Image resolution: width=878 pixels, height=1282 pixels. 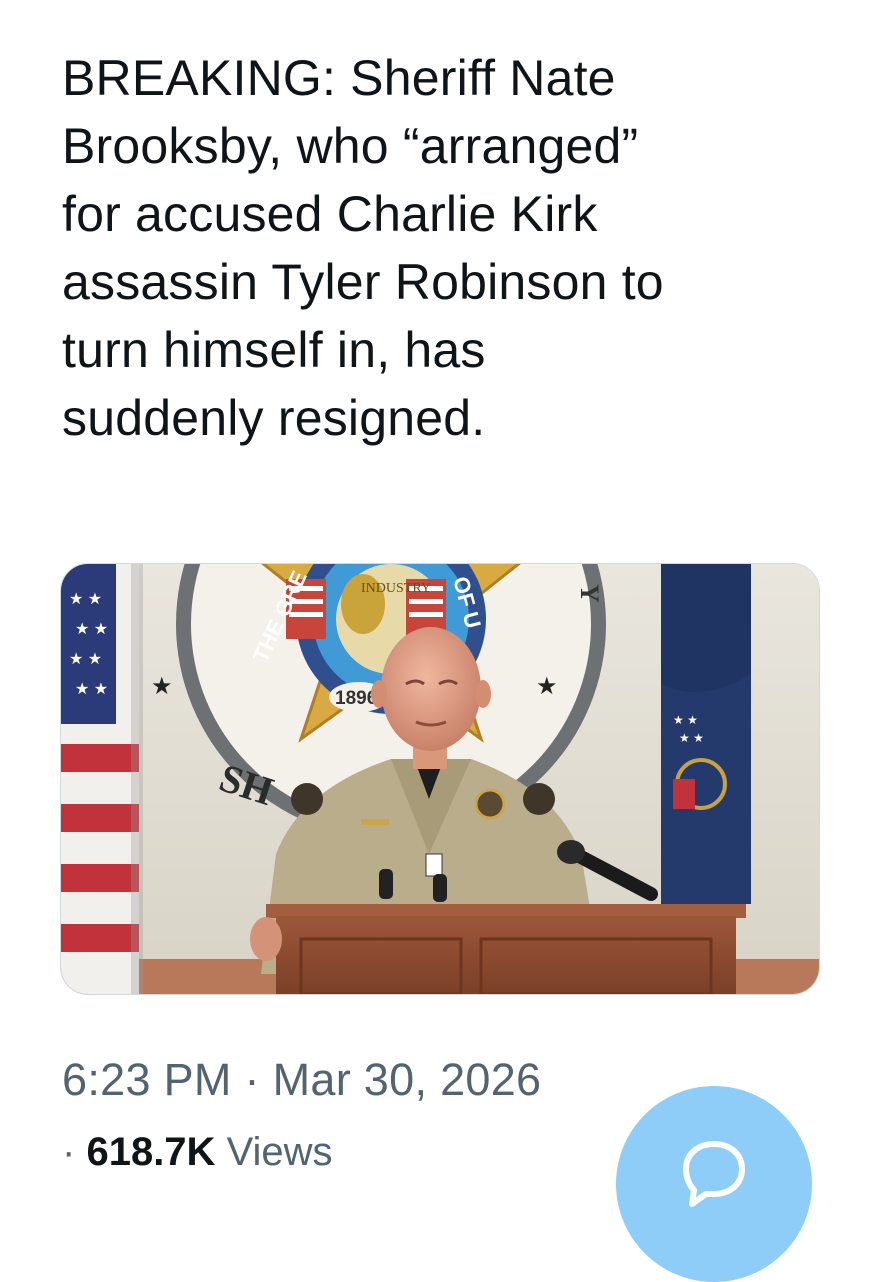 What do you see at coordinates (498, 949) in the screenshot?
I see `podium` at bounding box center [498, 949].